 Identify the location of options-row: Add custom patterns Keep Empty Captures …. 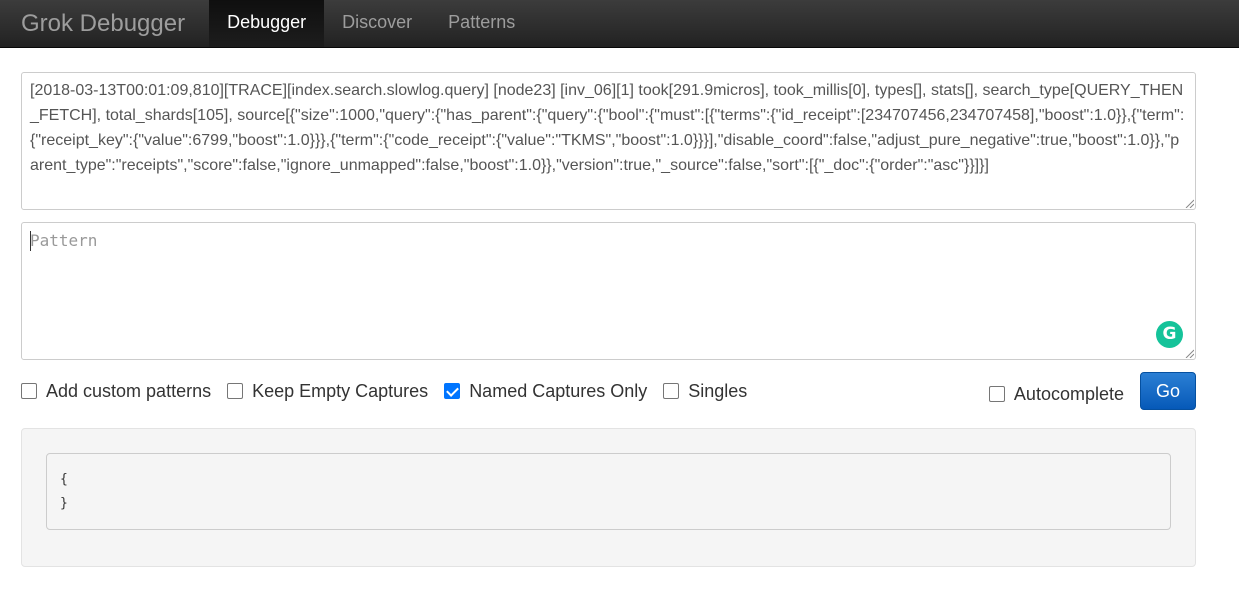
(608, 391).